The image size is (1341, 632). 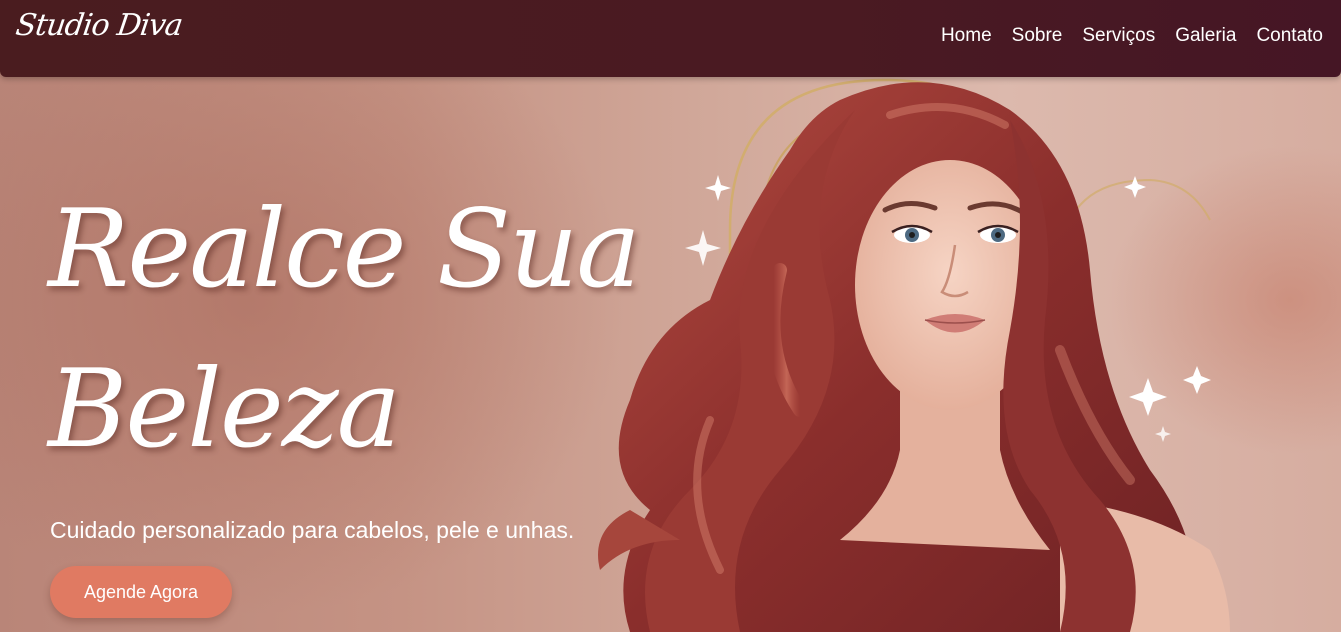 What do you see at coordinates (966, 36) in the screenshot?
I see `nav-link-home: Home` at bounding box center [966, 36].